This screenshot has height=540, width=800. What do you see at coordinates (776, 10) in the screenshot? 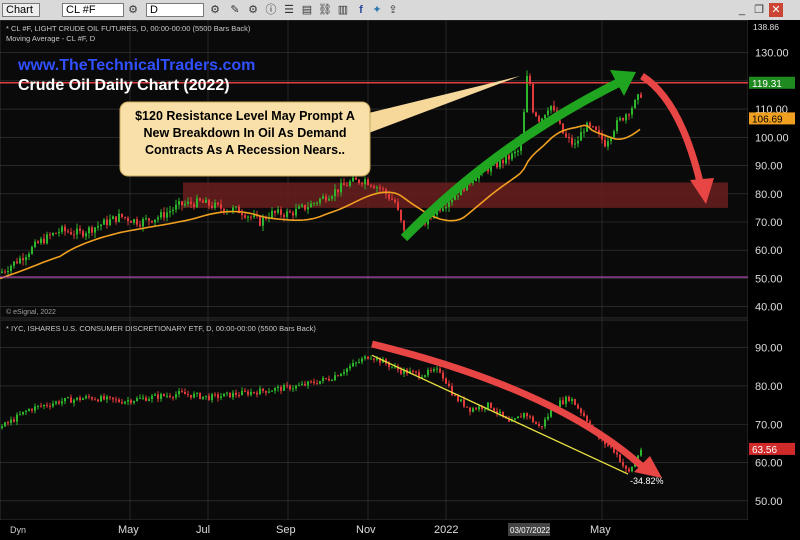
I see `close-icon: ✕` at bounding box center [776, 10].